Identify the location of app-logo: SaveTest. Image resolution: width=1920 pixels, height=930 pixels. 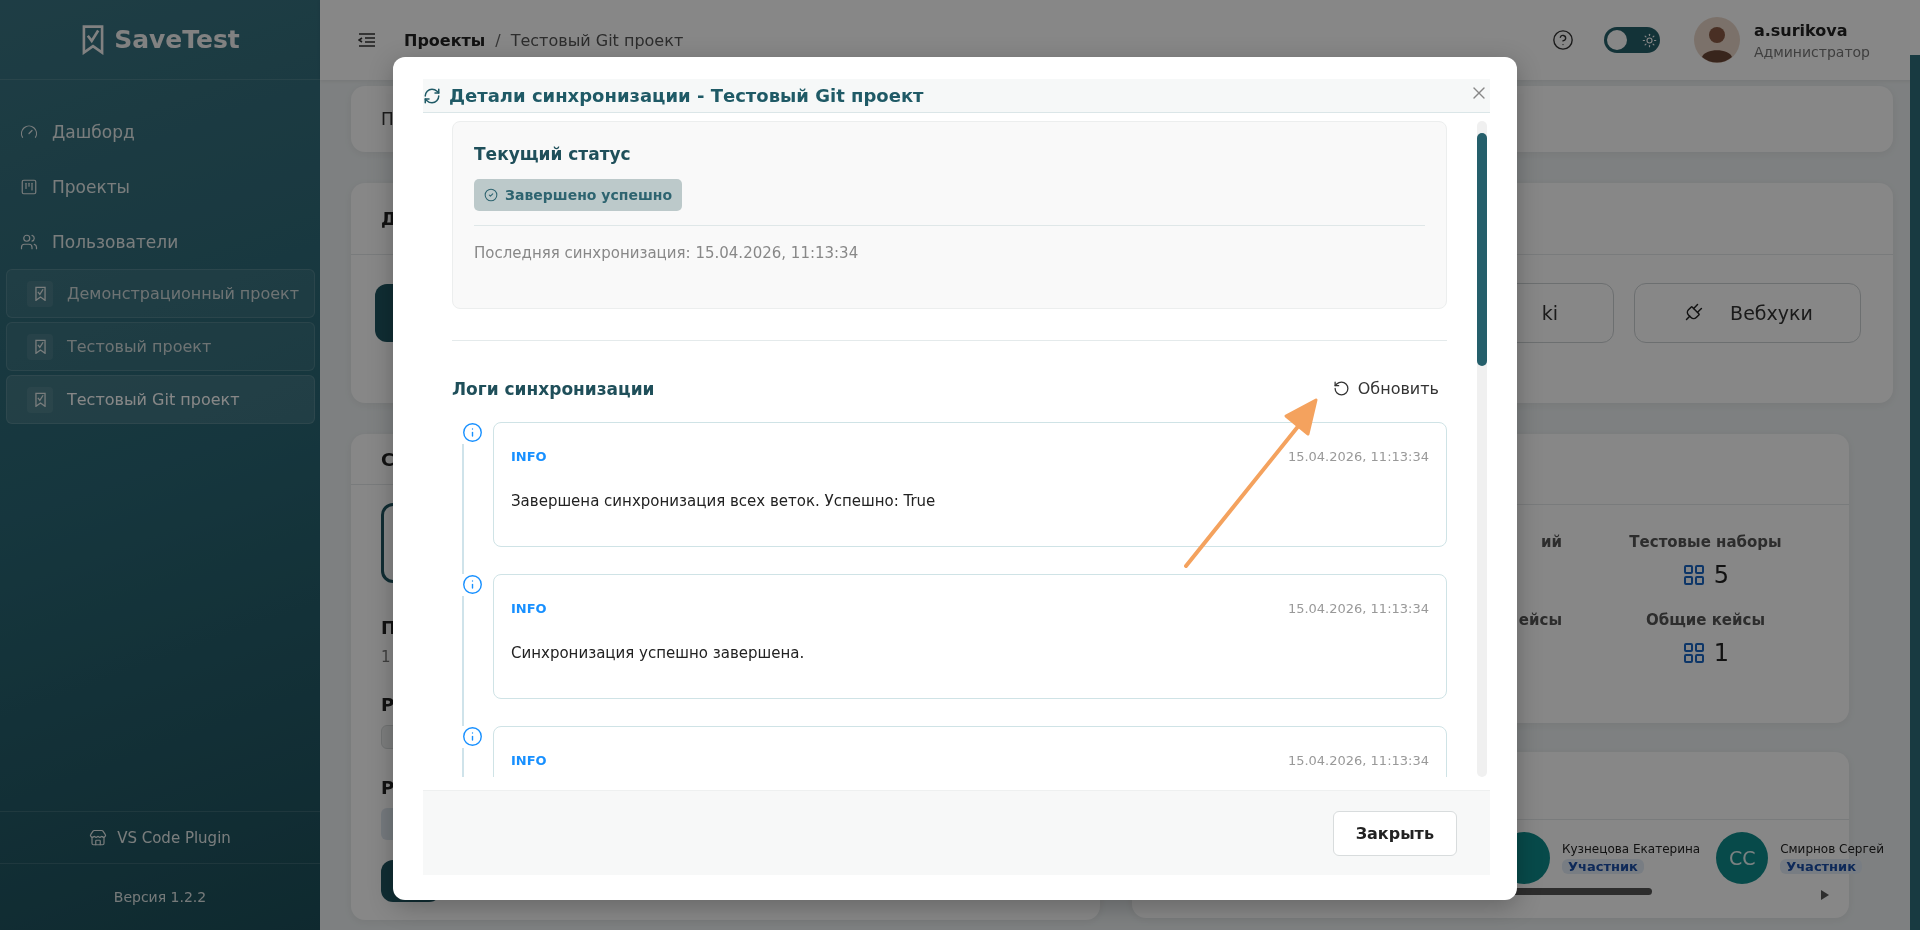
(177, 39).